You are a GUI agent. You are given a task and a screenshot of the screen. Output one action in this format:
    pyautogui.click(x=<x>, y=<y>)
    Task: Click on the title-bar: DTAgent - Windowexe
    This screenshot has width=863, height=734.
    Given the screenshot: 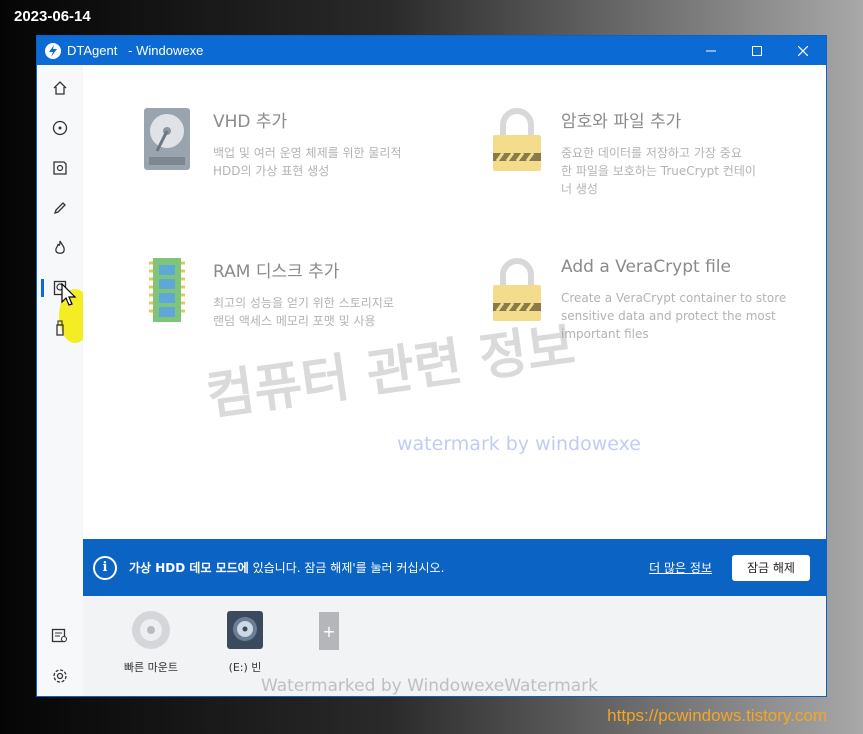 What is the action you would take?
    pyautogui.click(x=431, y=50)
    